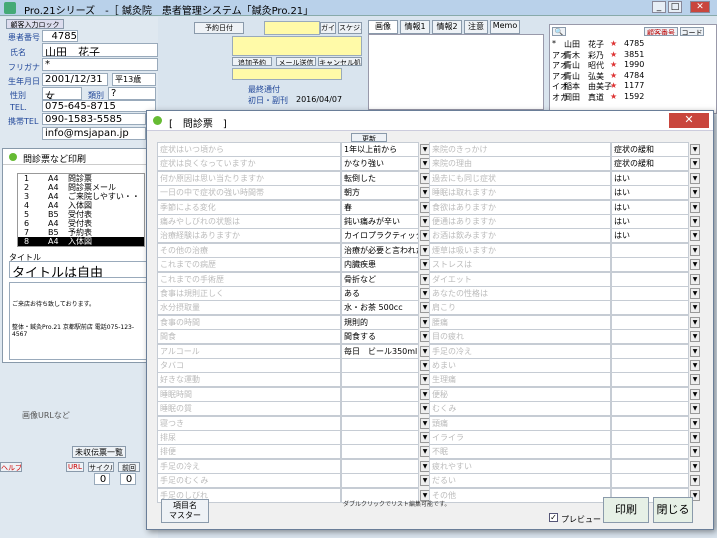 Image resolution: width=717 pixels, height=538 pixels. Describe the element at coordinates (447, 27) in the screenshot. I see `tab-info2: 情報2` at that location.